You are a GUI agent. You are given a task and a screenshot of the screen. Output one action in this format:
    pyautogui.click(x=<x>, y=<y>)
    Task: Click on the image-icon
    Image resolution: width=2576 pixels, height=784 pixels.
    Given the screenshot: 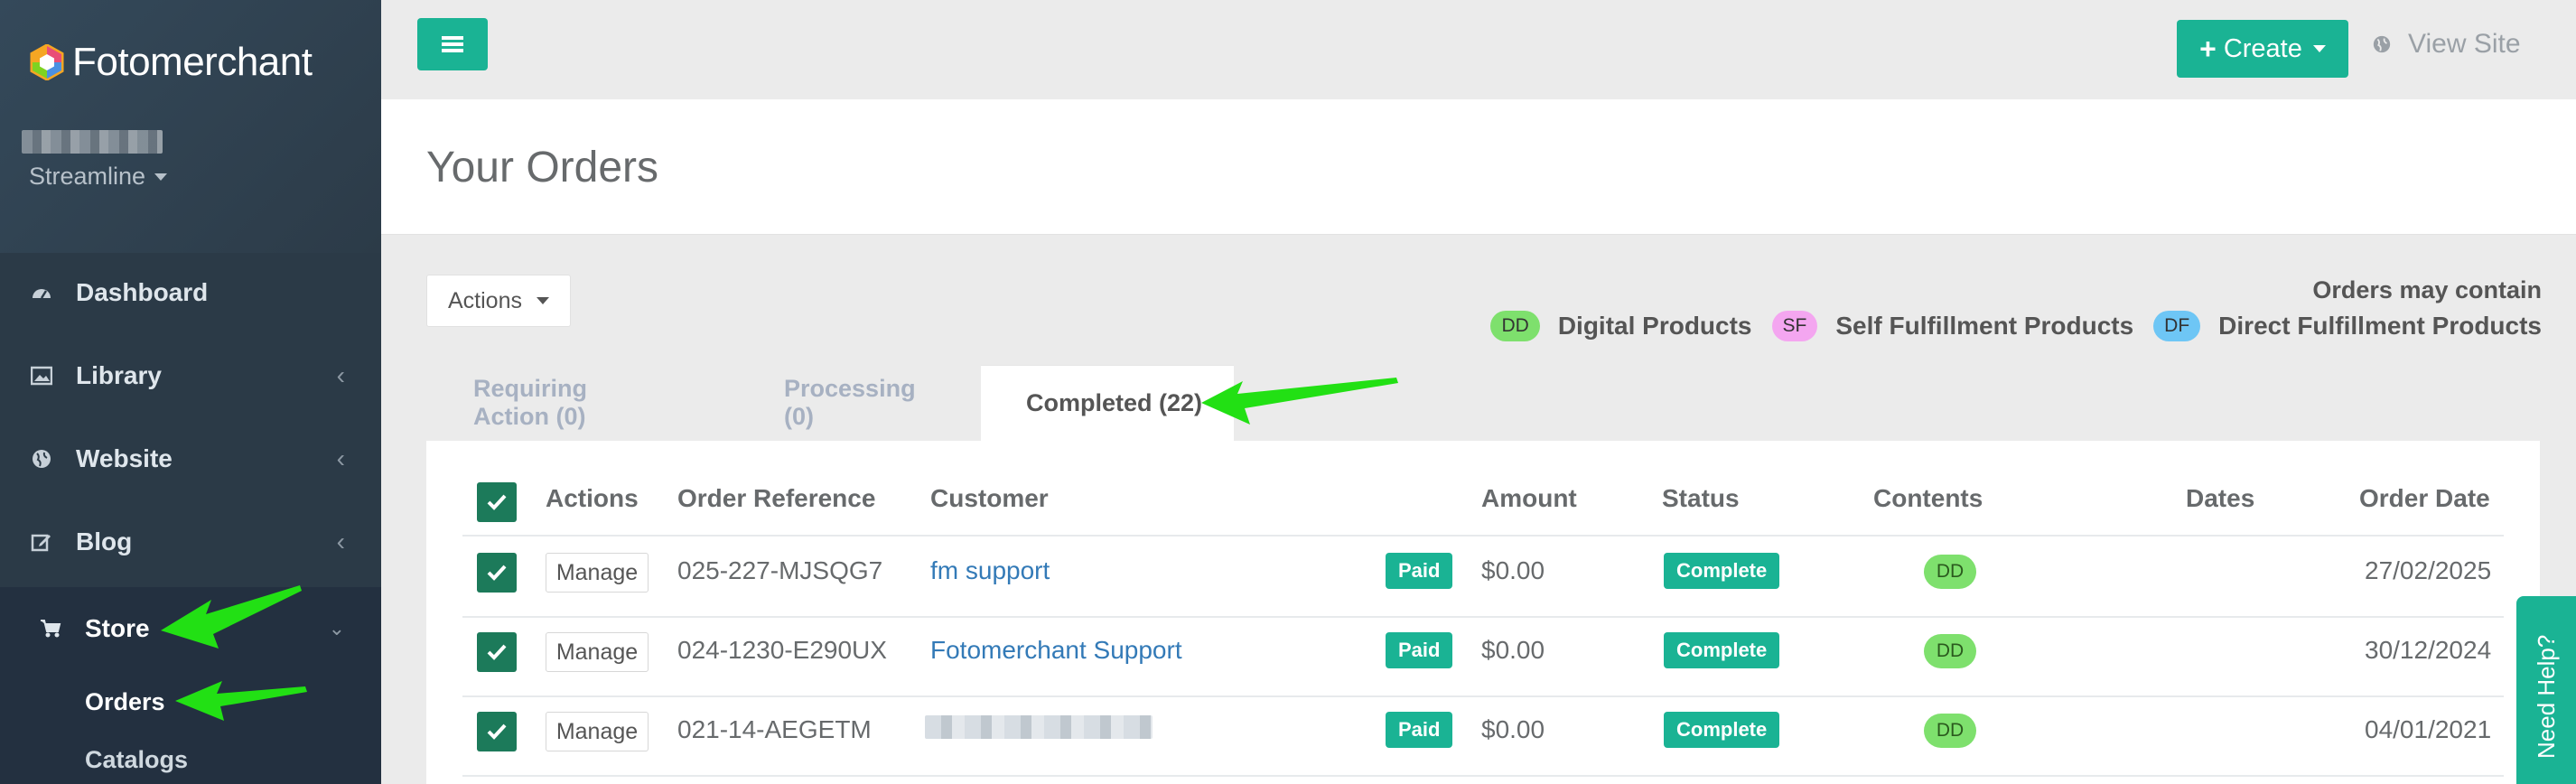 What is the action you would take?
    pyautogui.click(x=41, y=376)
    